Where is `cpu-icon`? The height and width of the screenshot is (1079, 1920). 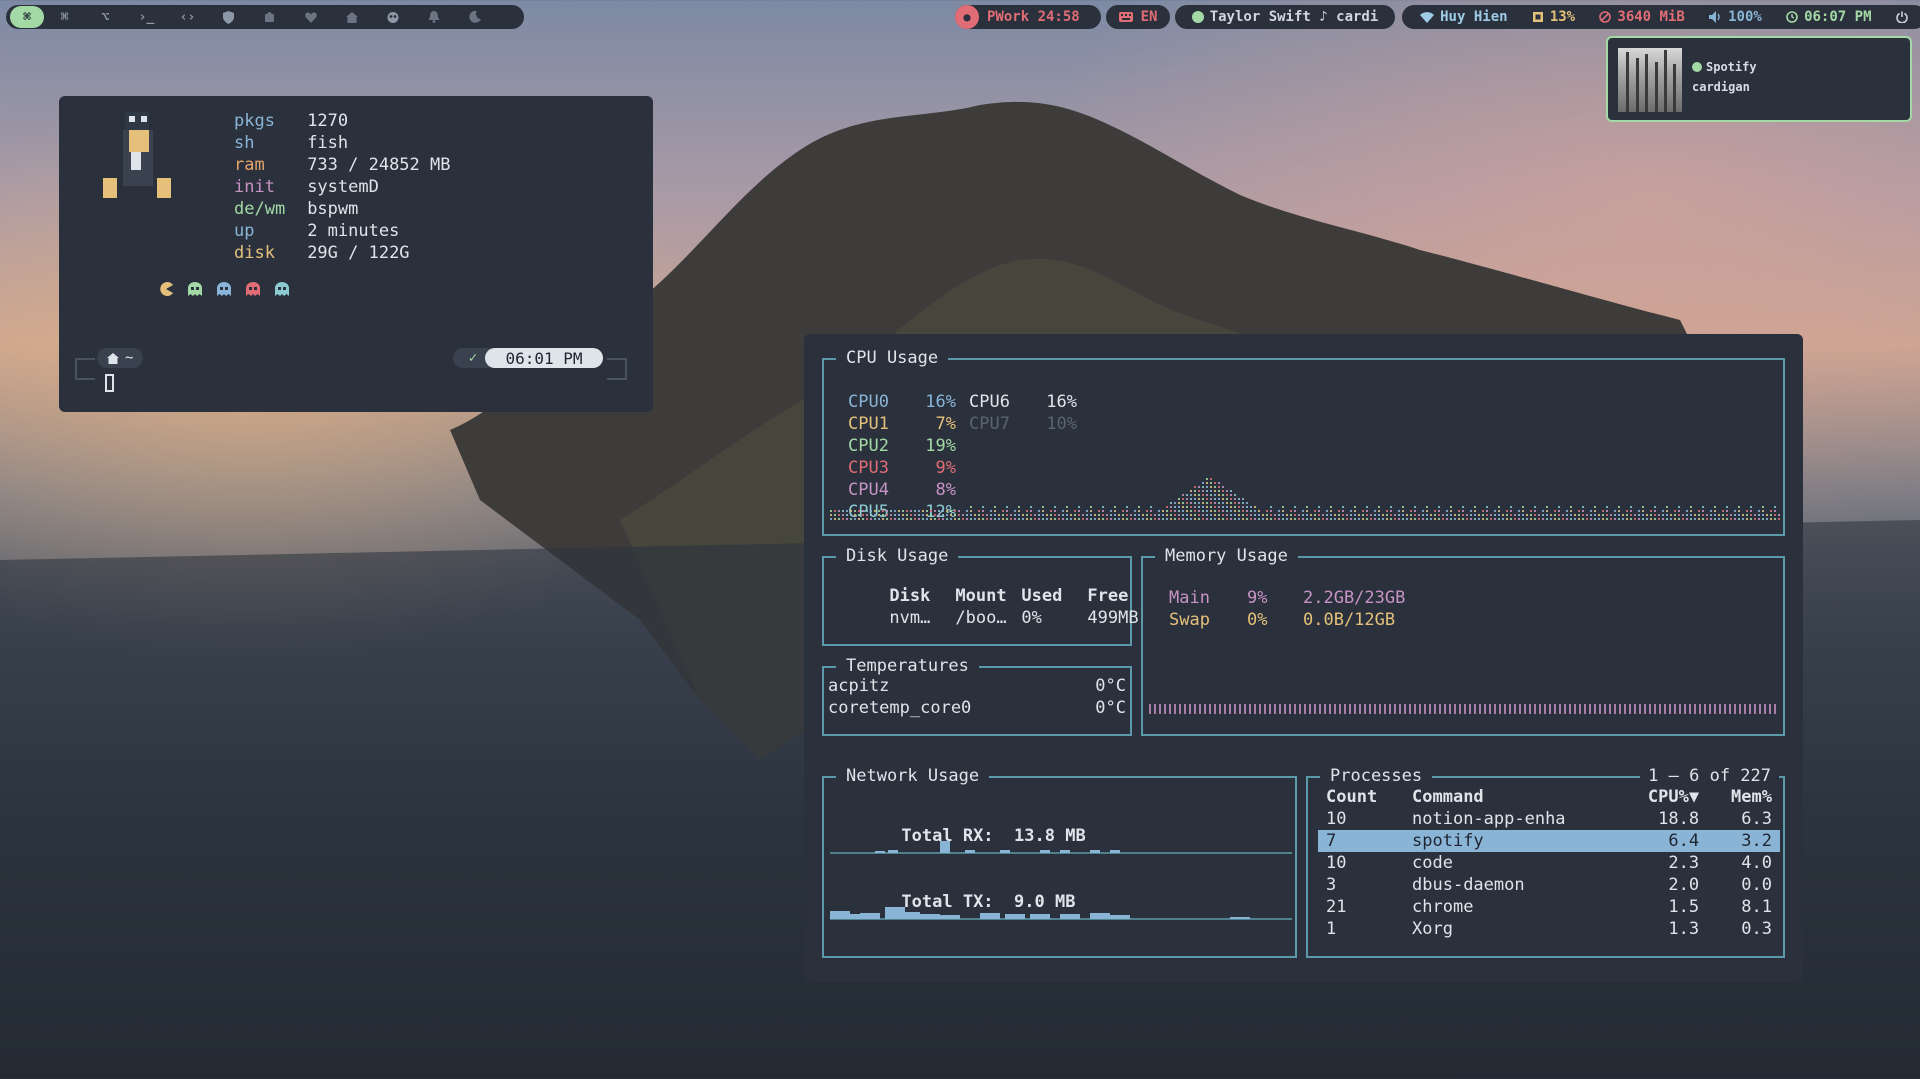 cpu-icon is located at coordinates (1537, 17).